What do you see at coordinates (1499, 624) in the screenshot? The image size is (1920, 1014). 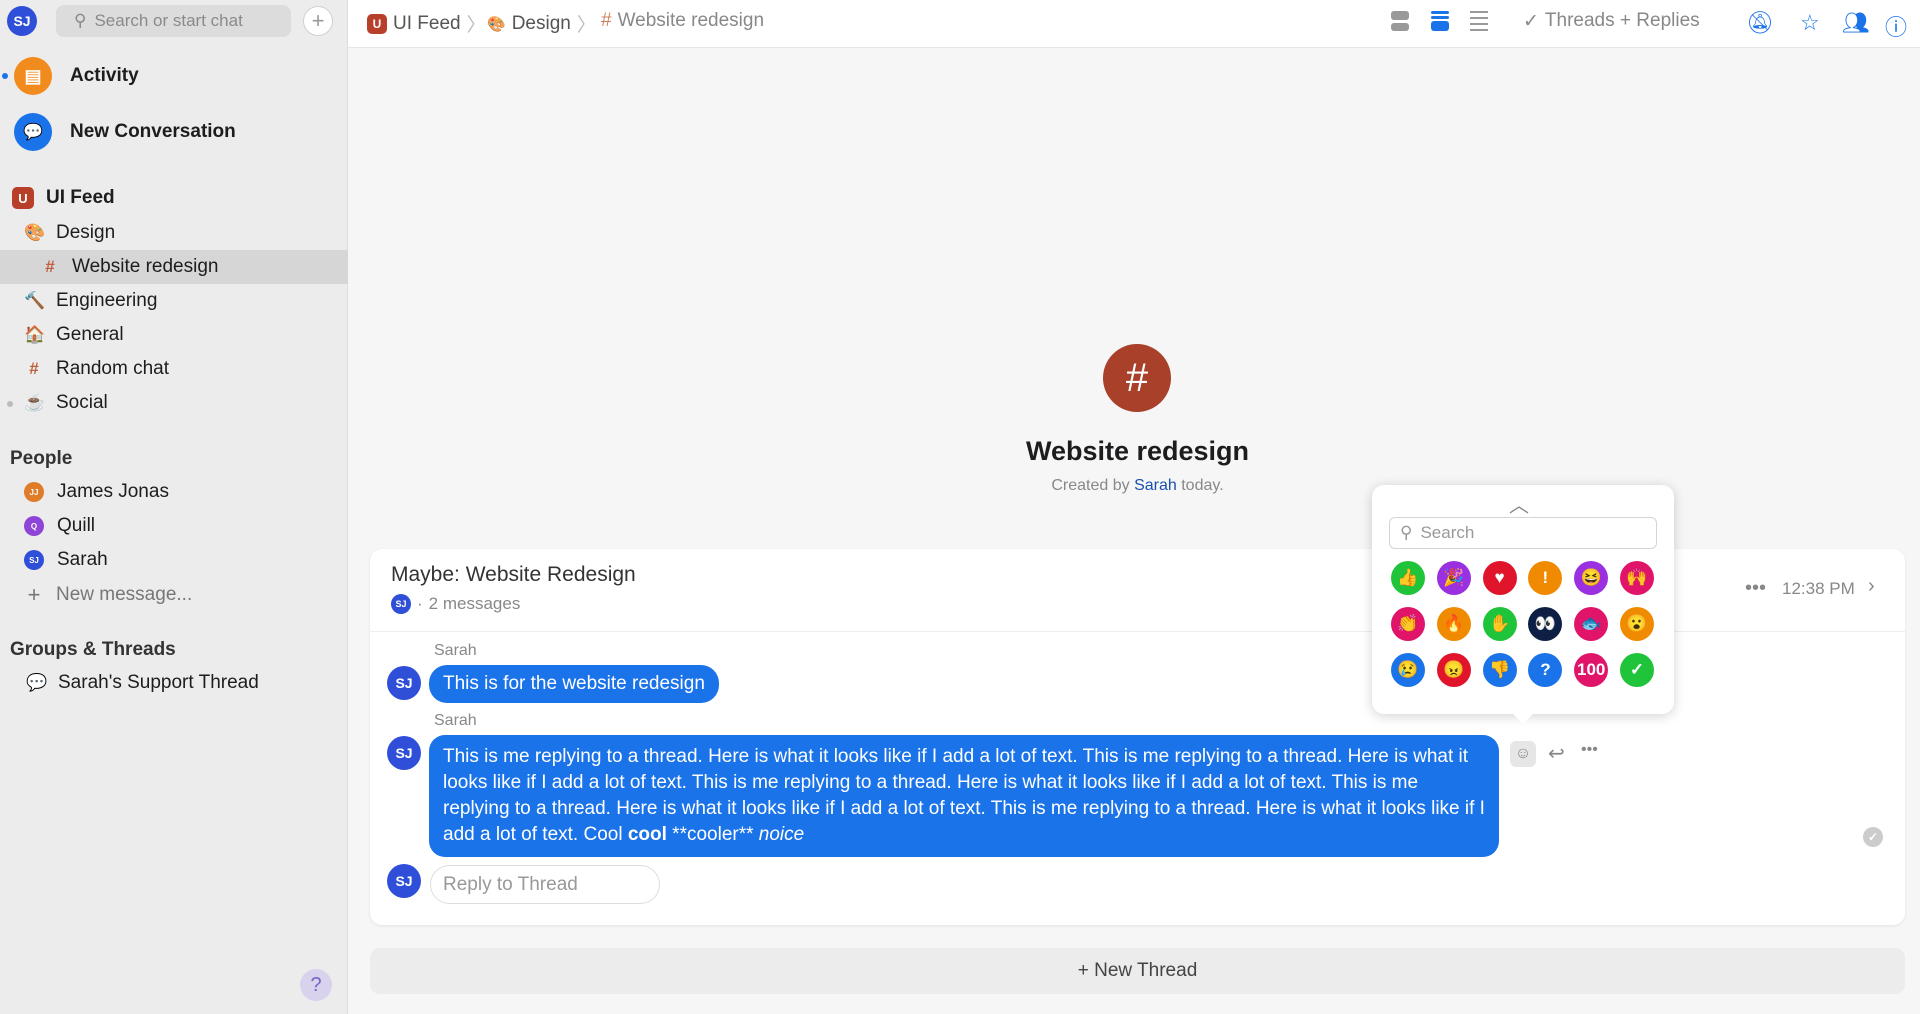 I see `emoji-wave-icon: ✋` at bounding box center [1499, 624].